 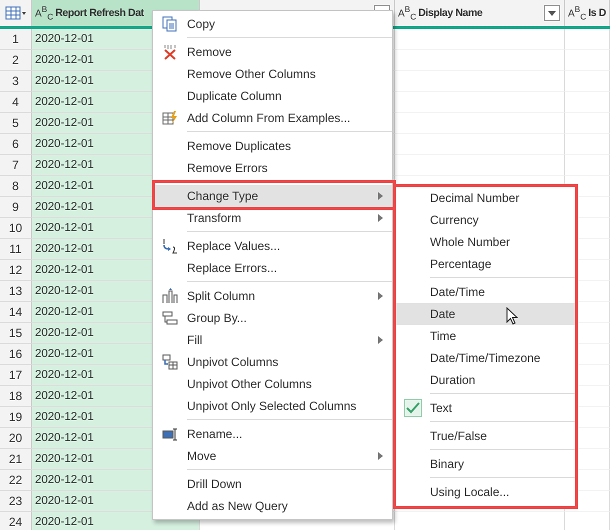 I want to click on row-number: 4, so click(x=16, y=102).